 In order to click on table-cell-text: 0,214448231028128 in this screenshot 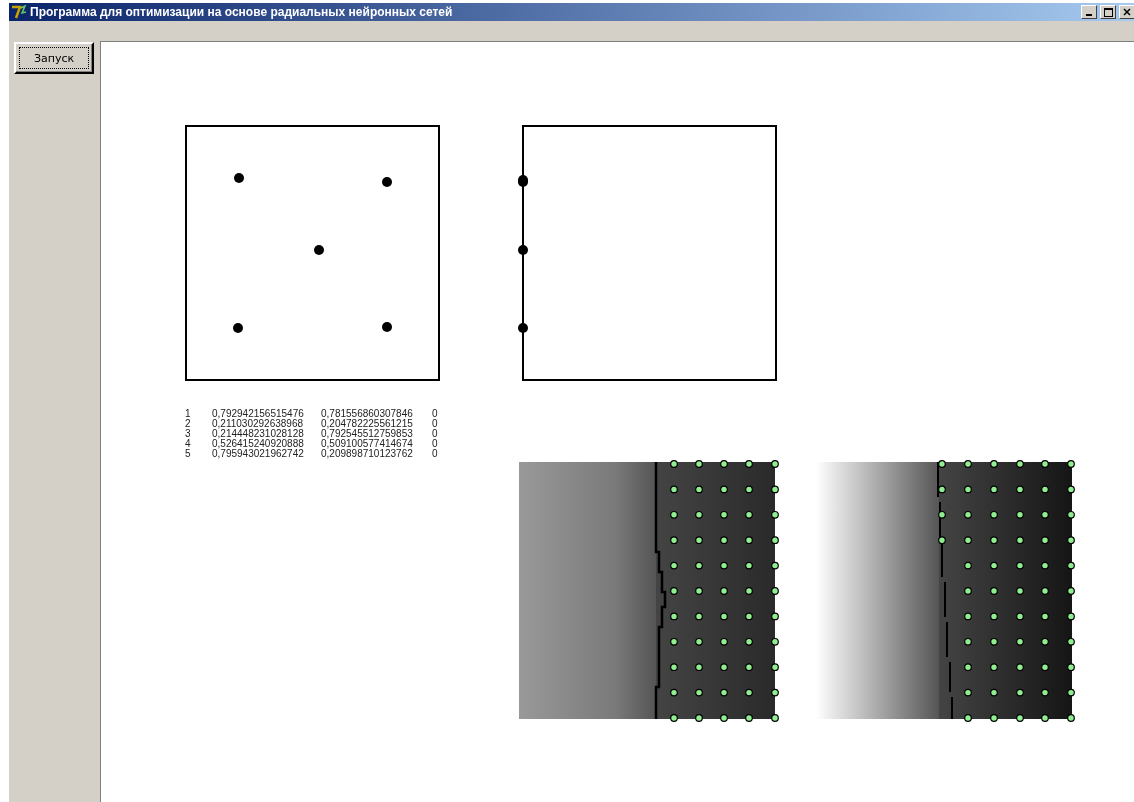, I will do `click(258, 434)`.